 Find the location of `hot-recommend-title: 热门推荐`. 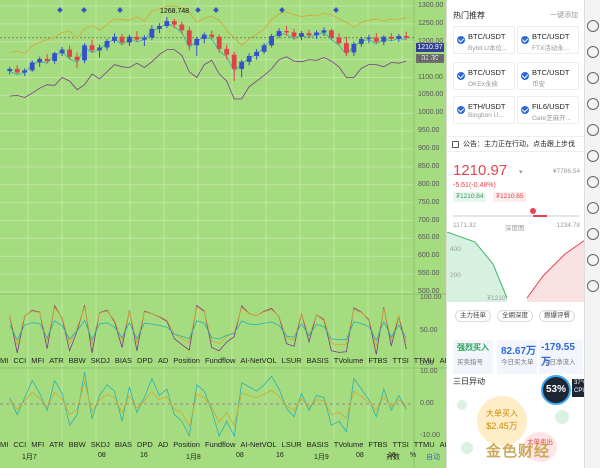

hot-recommend-title: 热门推荐 is located at coordinates (469, 15).